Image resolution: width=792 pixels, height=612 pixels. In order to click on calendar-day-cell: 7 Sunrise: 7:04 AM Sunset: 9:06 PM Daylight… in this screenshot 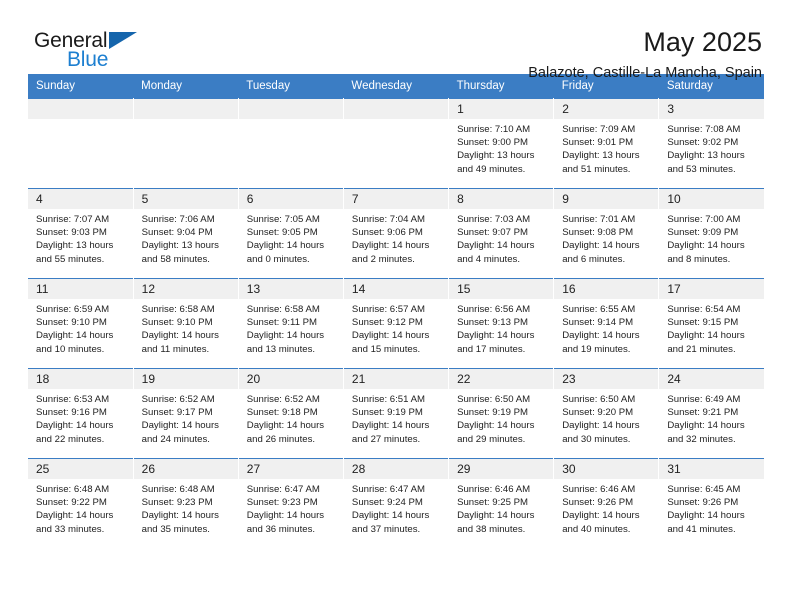, I will do `click(396, 233)`.